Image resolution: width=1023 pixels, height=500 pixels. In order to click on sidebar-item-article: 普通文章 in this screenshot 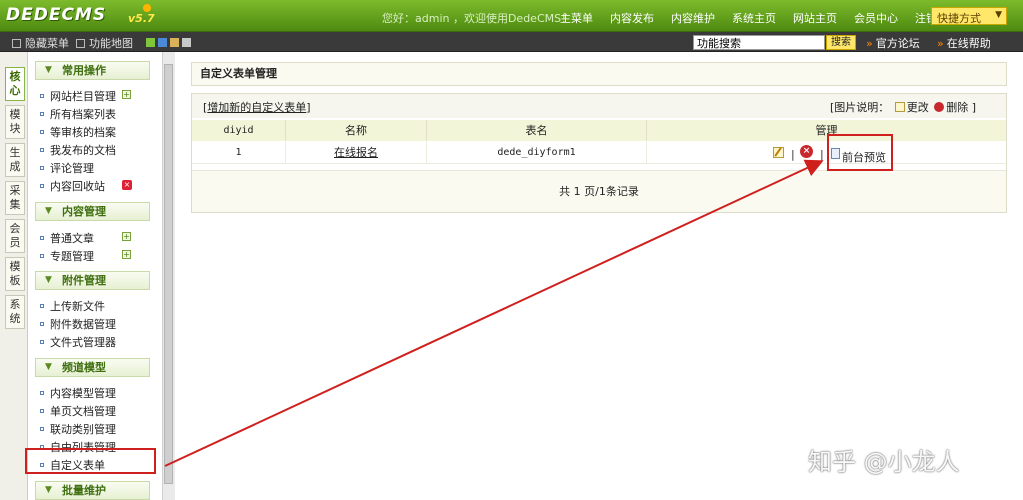, I will do `click(67, 238)`.